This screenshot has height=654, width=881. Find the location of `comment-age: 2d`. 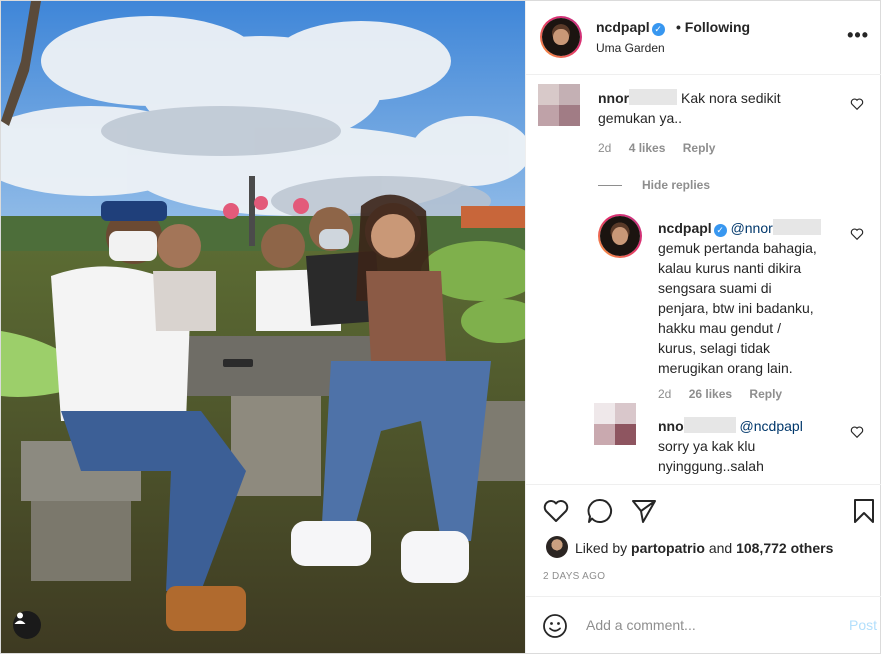

comment-age: 2d is located at coordinates (605, 148).